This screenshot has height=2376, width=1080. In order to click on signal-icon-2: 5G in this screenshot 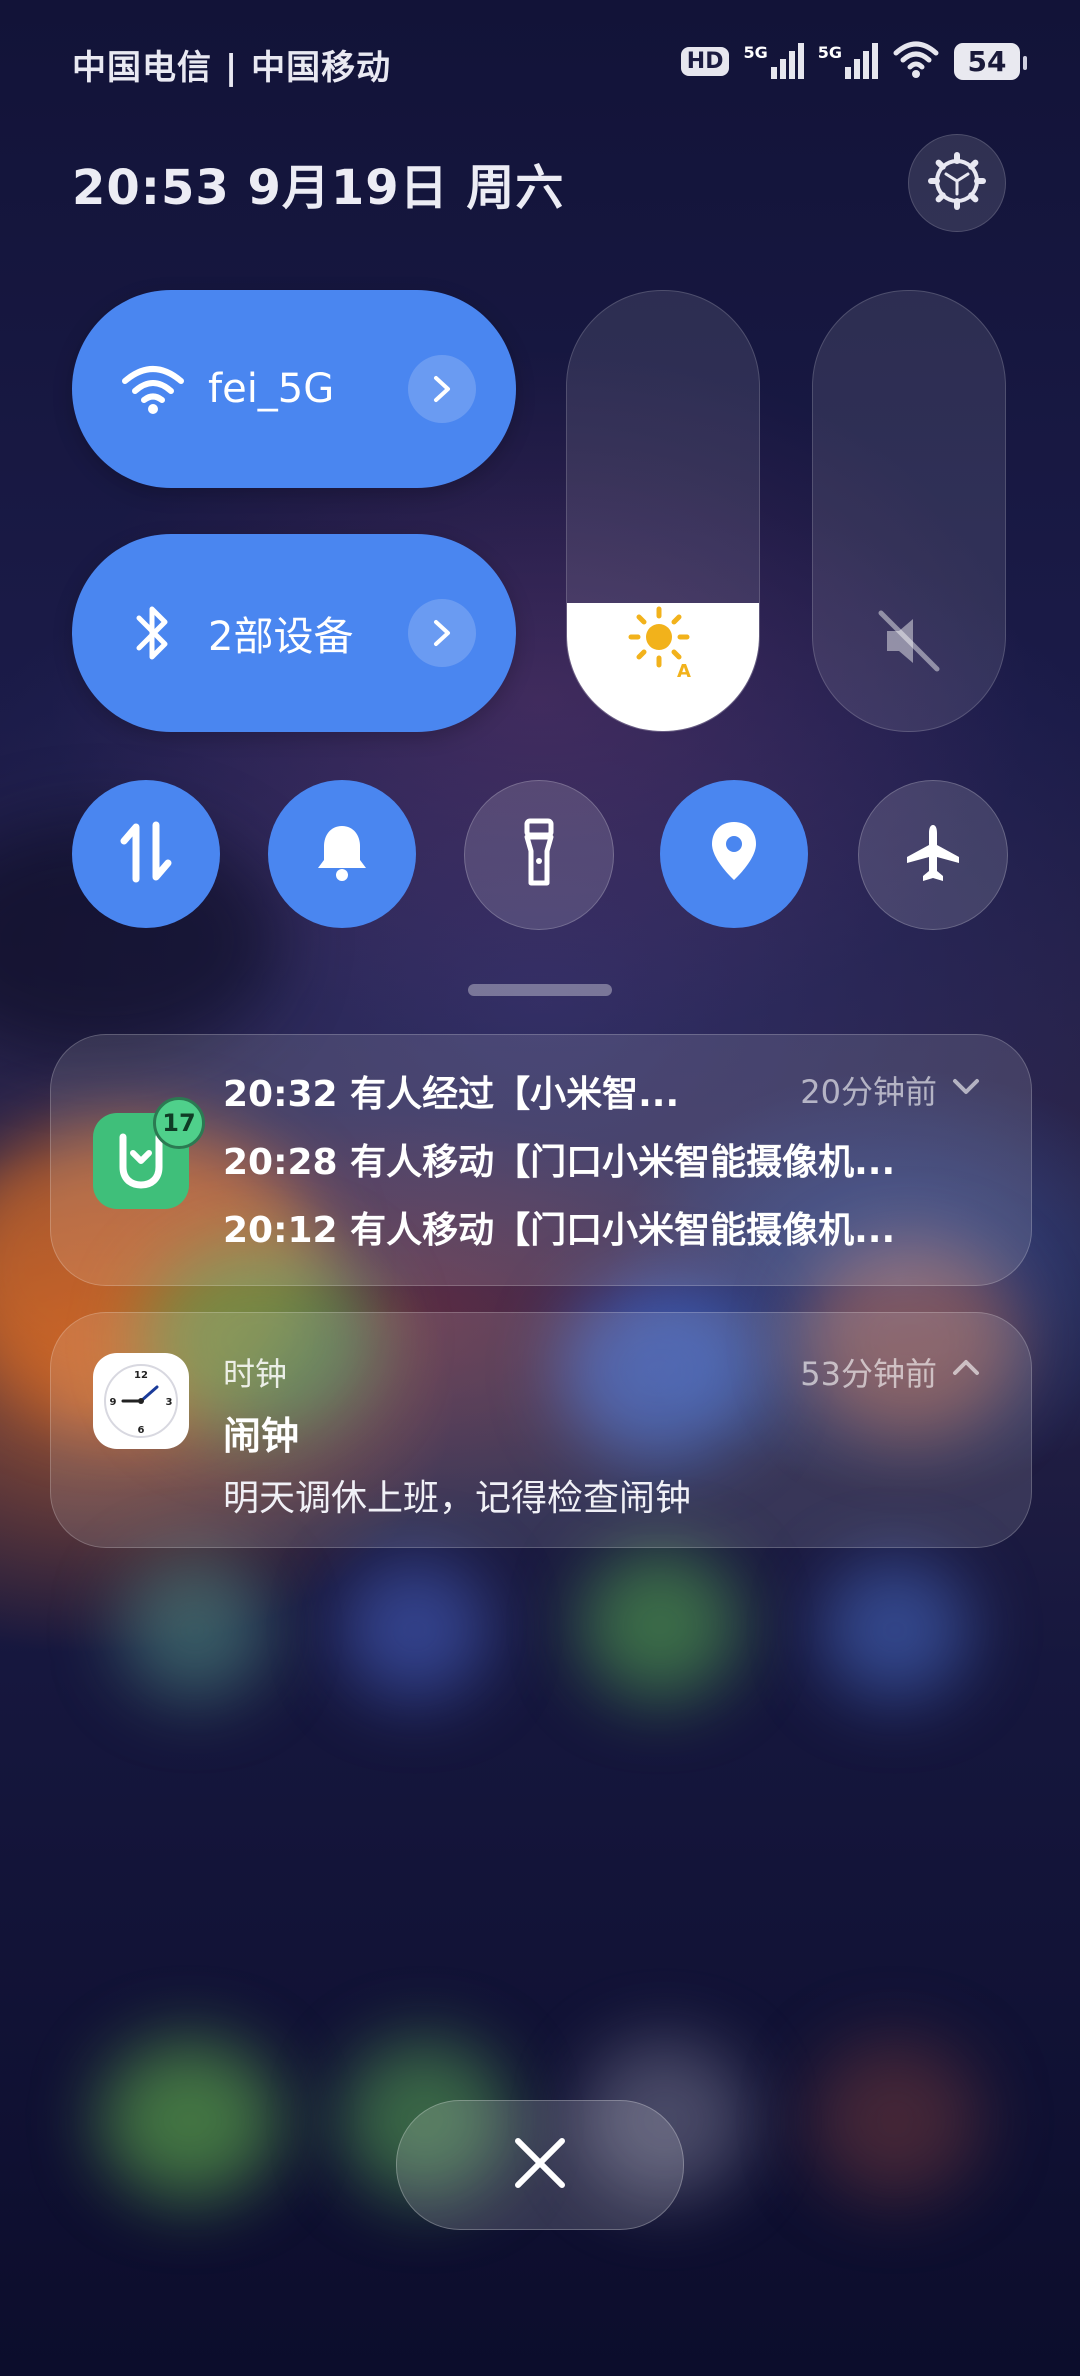, I will do `click(848, 61)`.